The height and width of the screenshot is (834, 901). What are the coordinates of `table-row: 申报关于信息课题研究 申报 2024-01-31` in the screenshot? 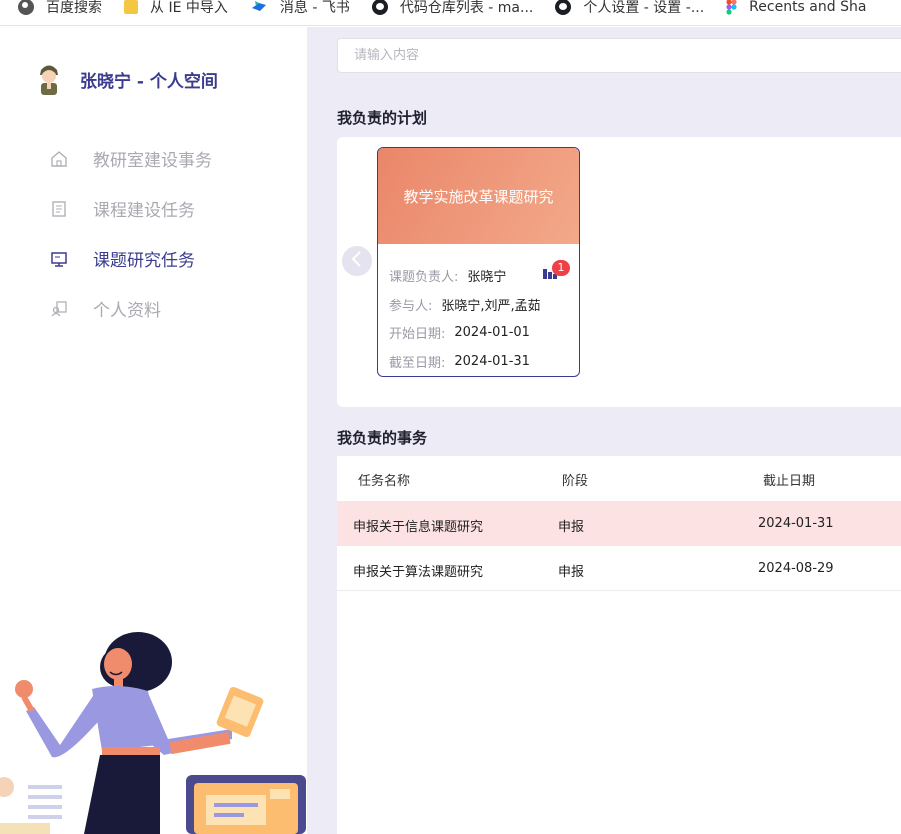 It's located at (619, 523).